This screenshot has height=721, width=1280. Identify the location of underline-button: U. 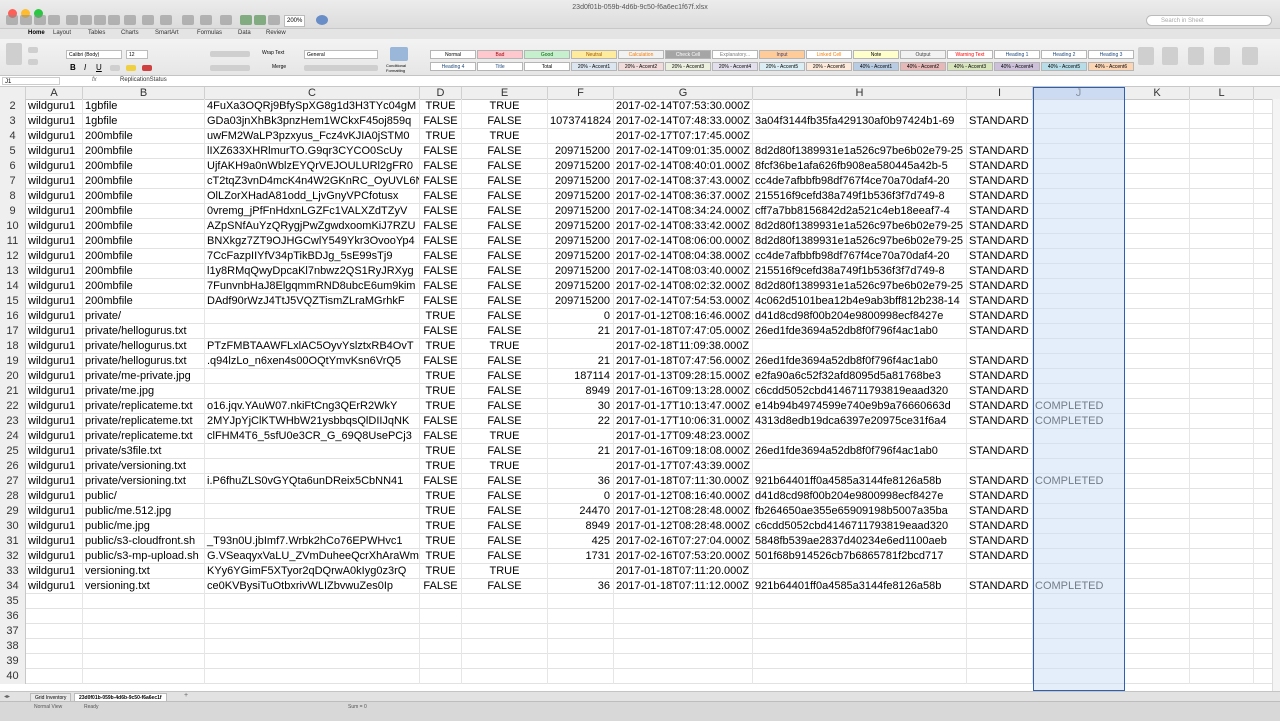
(99, 67).